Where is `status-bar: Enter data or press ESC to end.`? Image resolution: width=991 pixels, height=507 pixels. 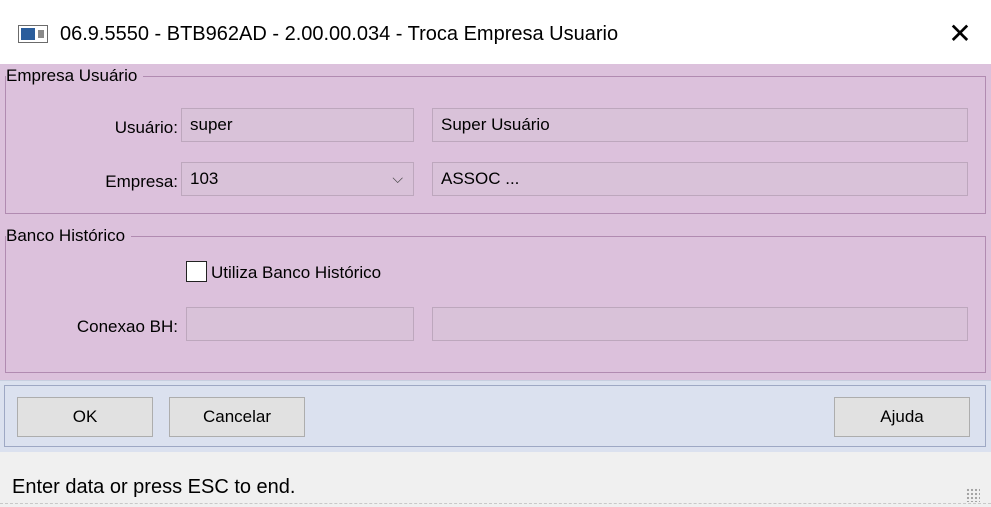 status-bar: Enter data or press ESC to end. is located at coordinates (495, 479).